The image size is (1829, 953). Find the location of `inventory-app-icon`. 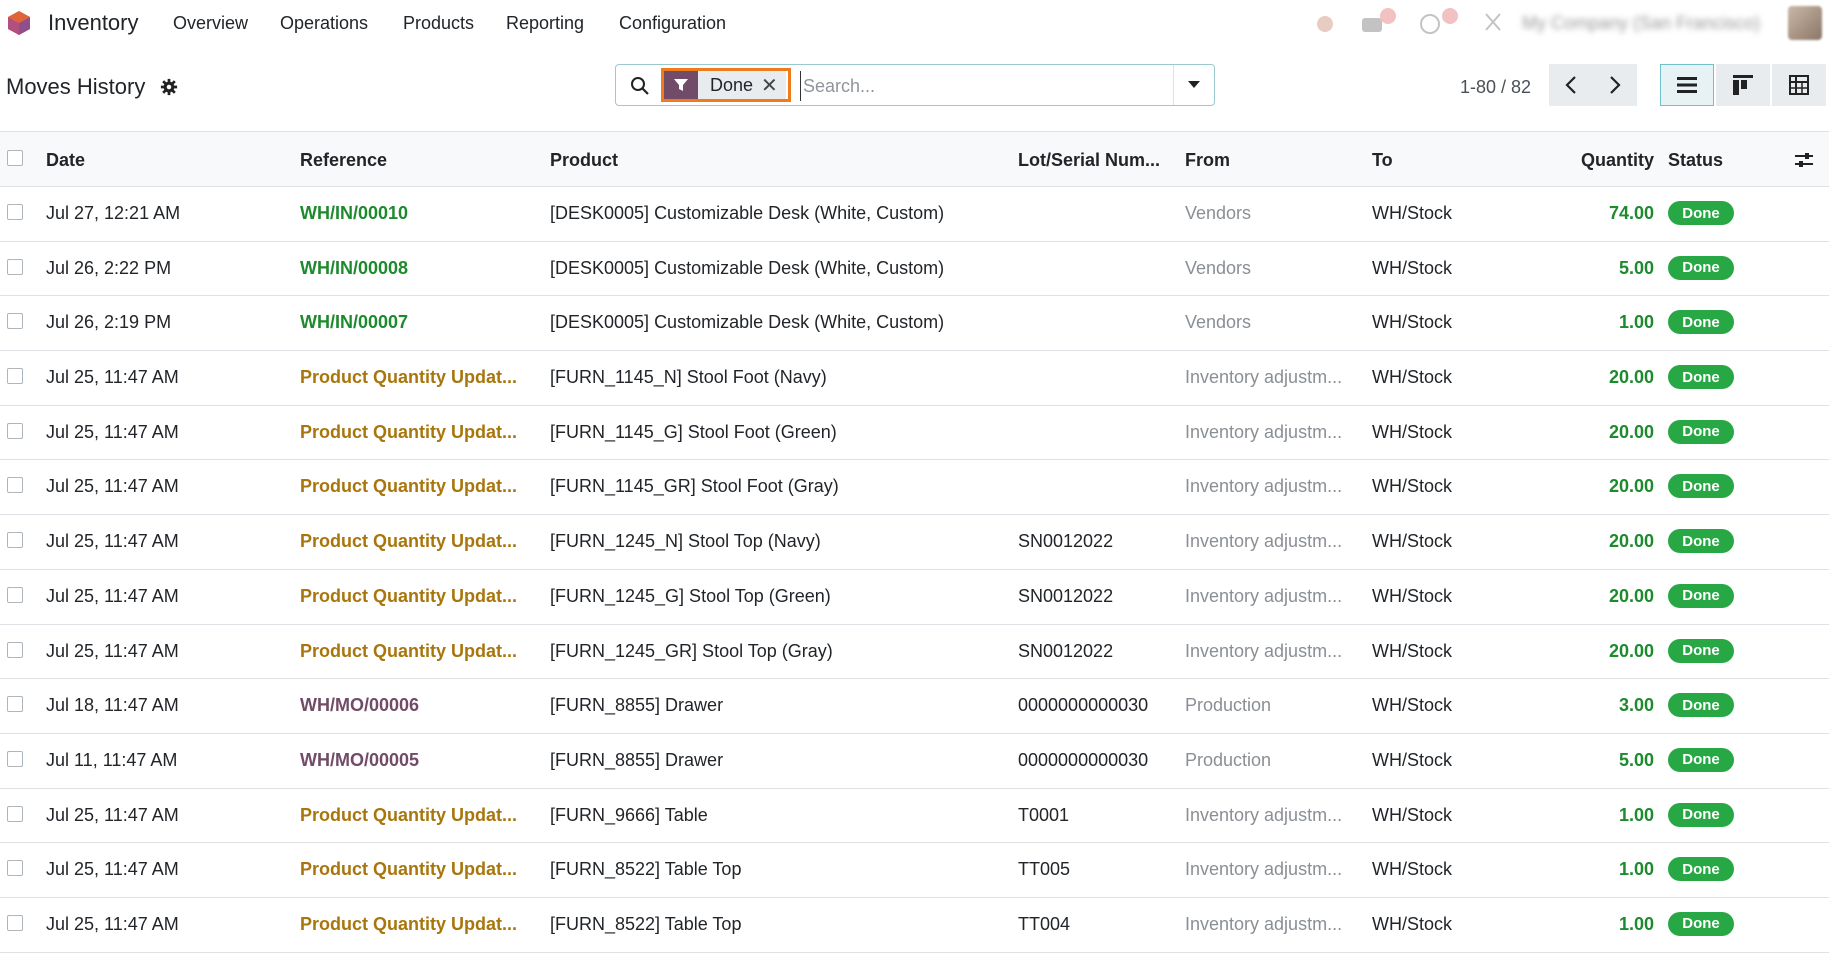

inventory-app-icon is located at coordinates (19, 23).